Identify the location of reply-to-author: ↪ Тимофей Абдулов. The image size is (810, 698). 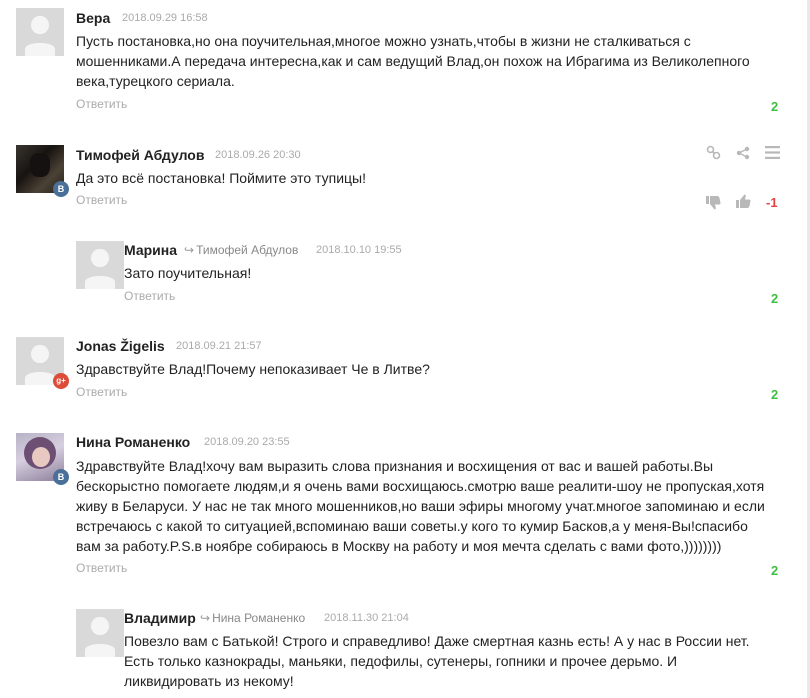
(241, 250).